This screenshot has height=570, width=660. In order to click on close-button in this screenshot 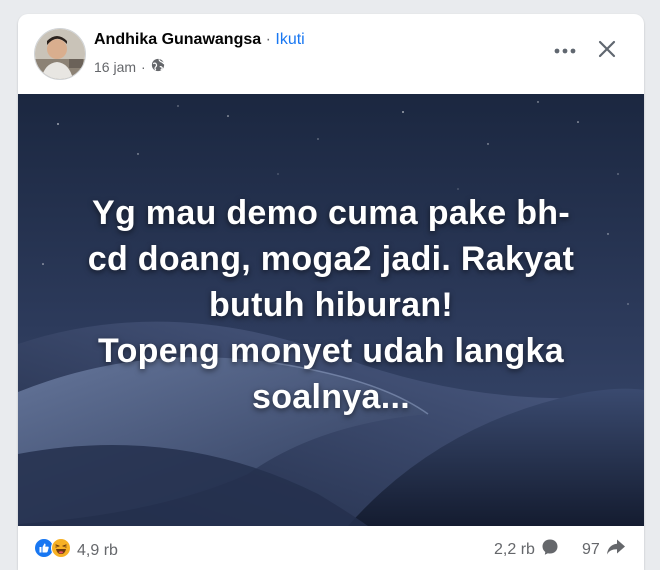, I will do `click(607, 51)`.